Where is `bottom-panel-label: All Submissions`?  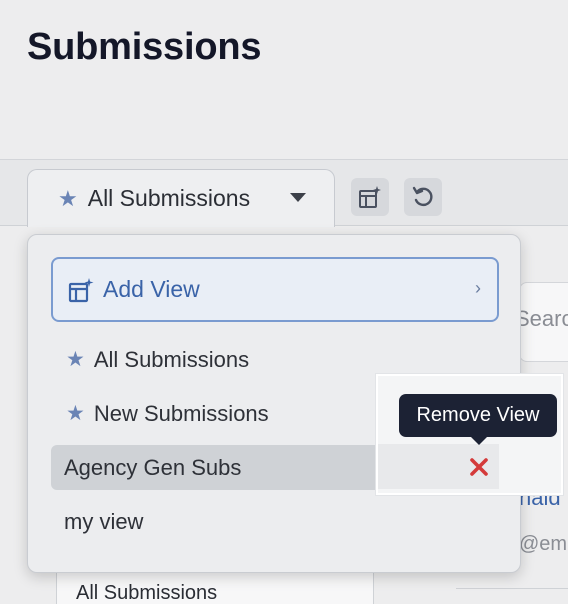 bottom-panel-label: All Submissions is located at coordinates (147, 593).